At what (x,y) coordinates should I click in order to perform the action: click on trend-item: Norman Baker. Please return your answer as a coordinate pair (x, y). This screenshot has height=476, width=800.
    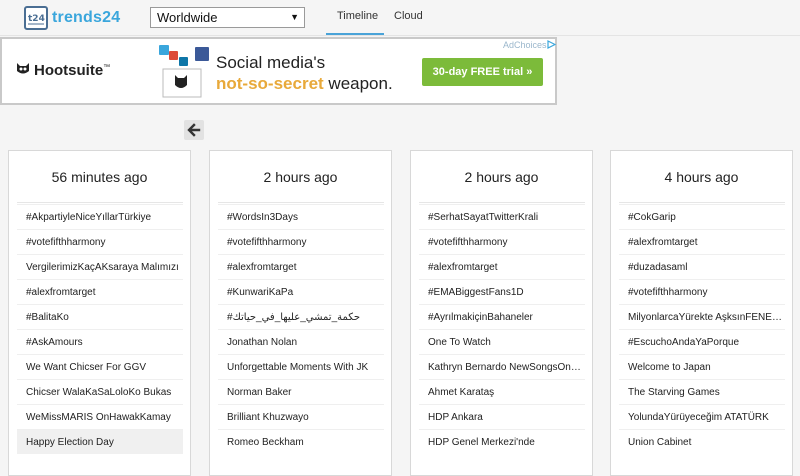
    Looking at the image, I should click on (301, 391).